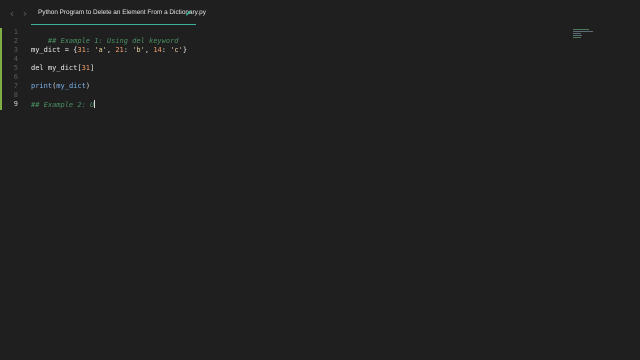 Image resolution: width=640 pixels, height=360 pixels. Describe the element at coordinates (25, 14) in the screenshot. I see `chevron-right-icon: ›` at that location.